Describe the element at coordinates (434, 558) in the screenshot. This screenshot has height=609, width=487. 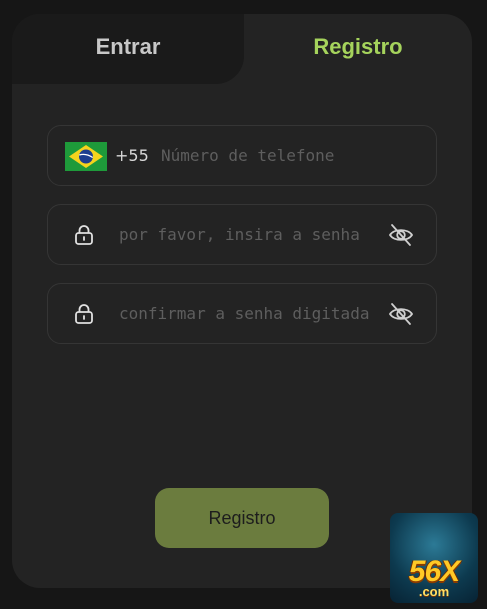
I see `brand-logo: 56X .com` at that location.